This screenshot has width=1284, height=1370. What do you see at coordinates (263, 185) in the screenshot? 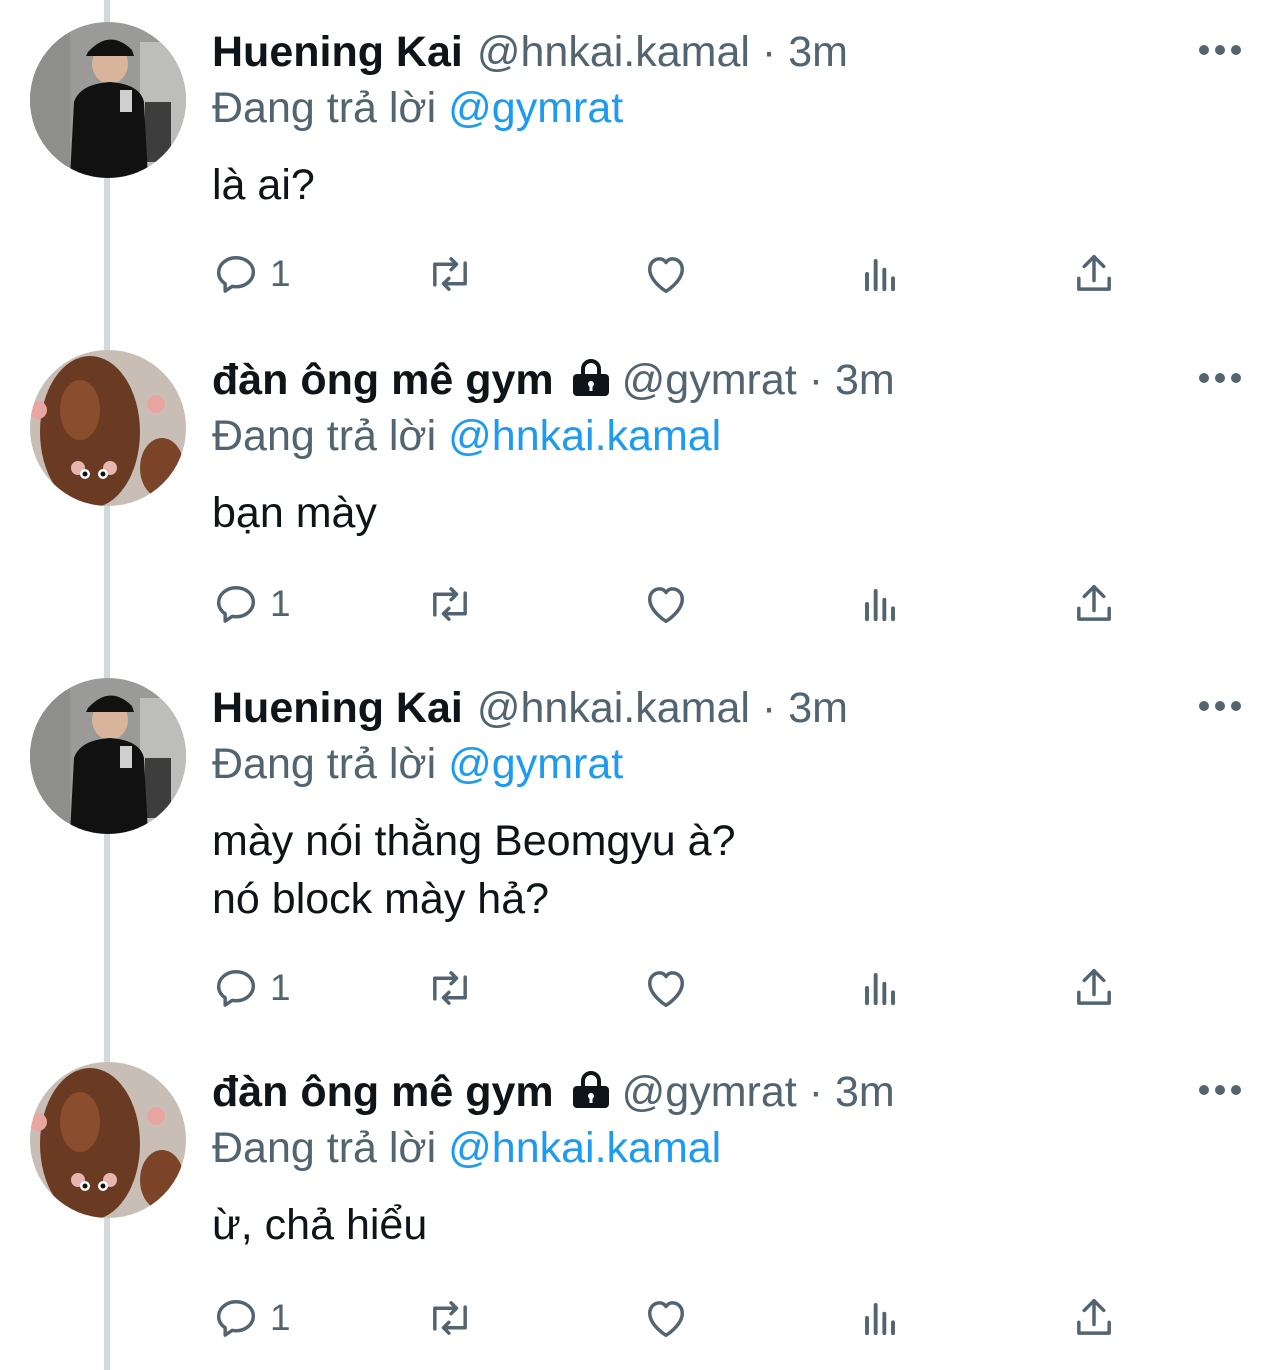
I see `tweet-text: là ai?` at bounding box center [263, 185].